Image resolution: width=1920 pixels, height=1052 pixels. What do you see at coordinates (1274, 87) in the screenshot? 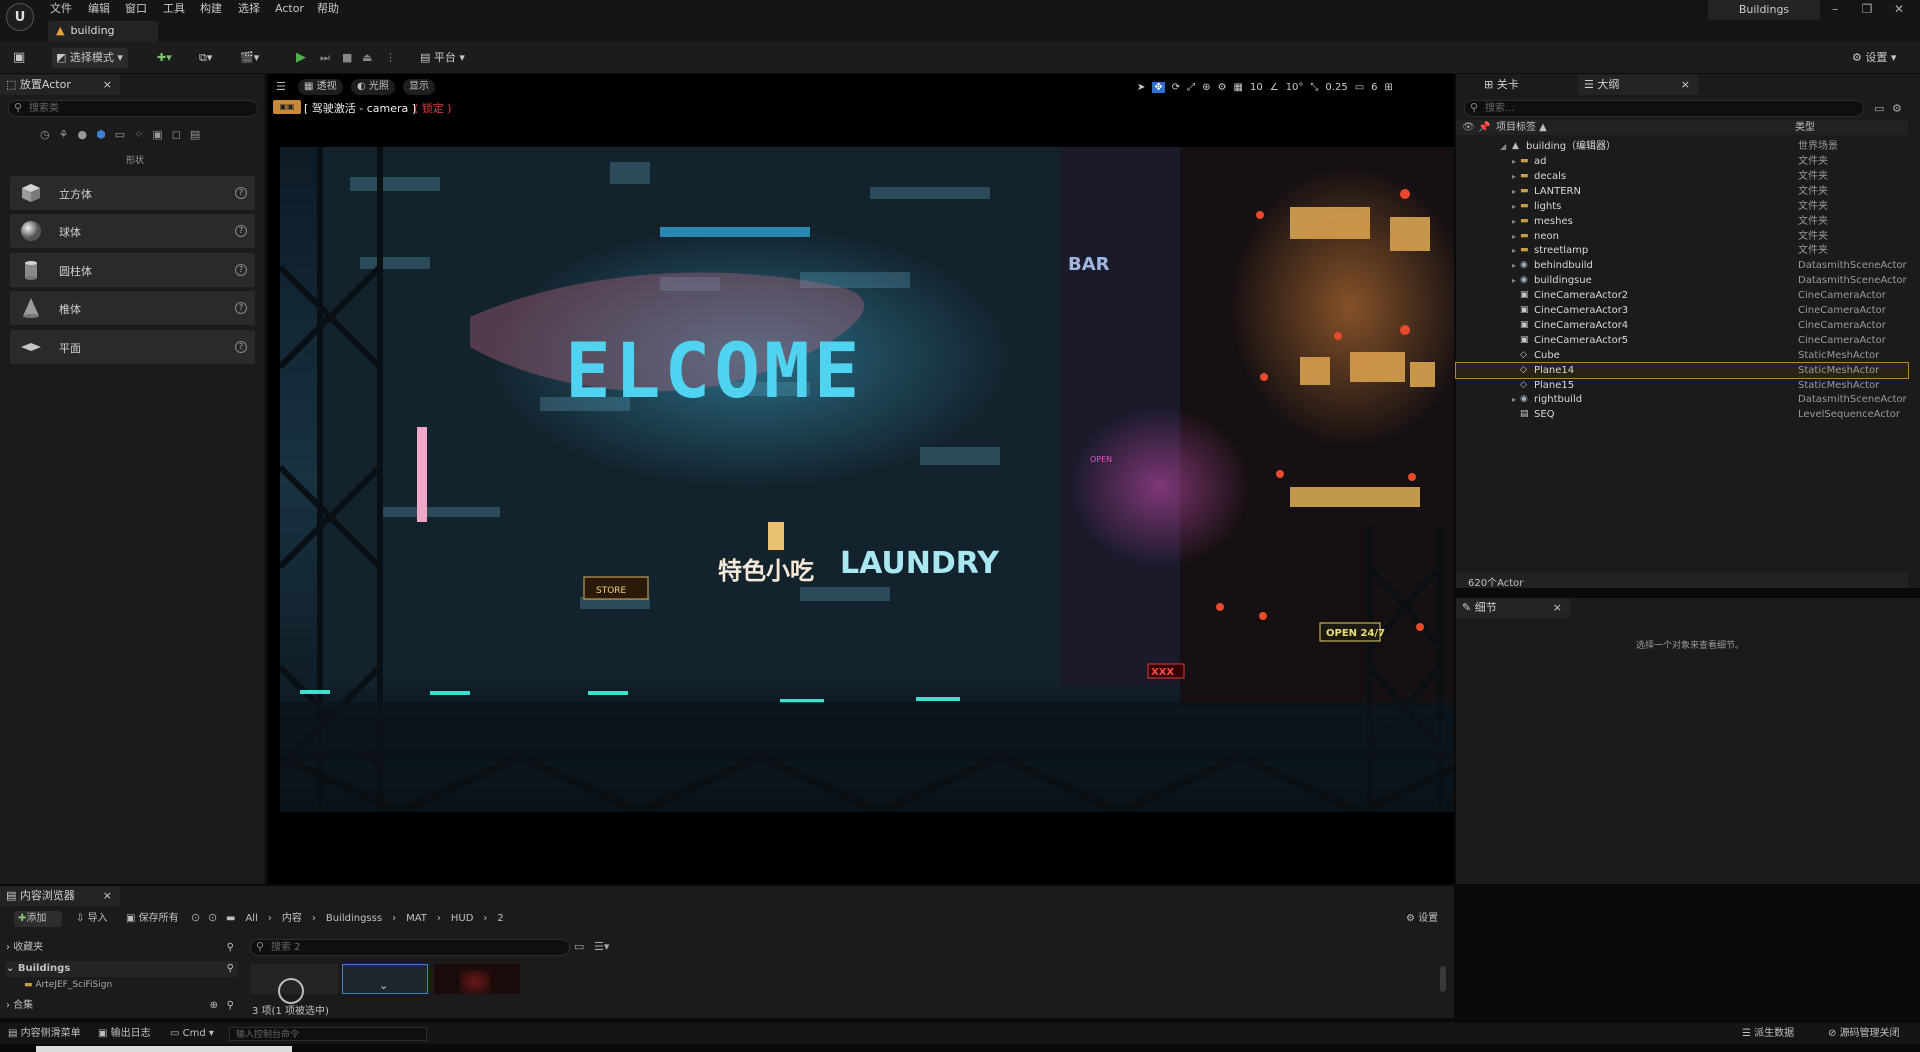
I see `rotation-snap-icon: ∠` at bounding box center [1274, 87].